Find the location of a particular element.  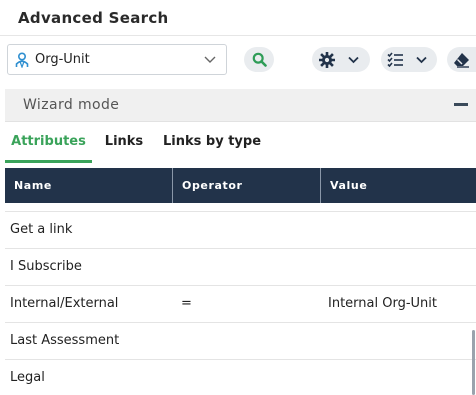

table-row: Last Assessment is located at coordinates (240, 340).